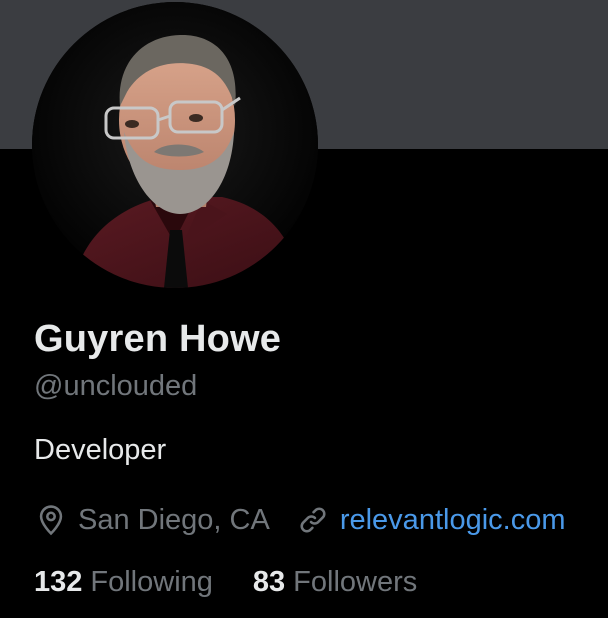 The height and width of the screenshot is (618, 608). What do you see at coordinates (313, 520) in the screenshot?
I see `link-icon` at bounding box center [313, 520].